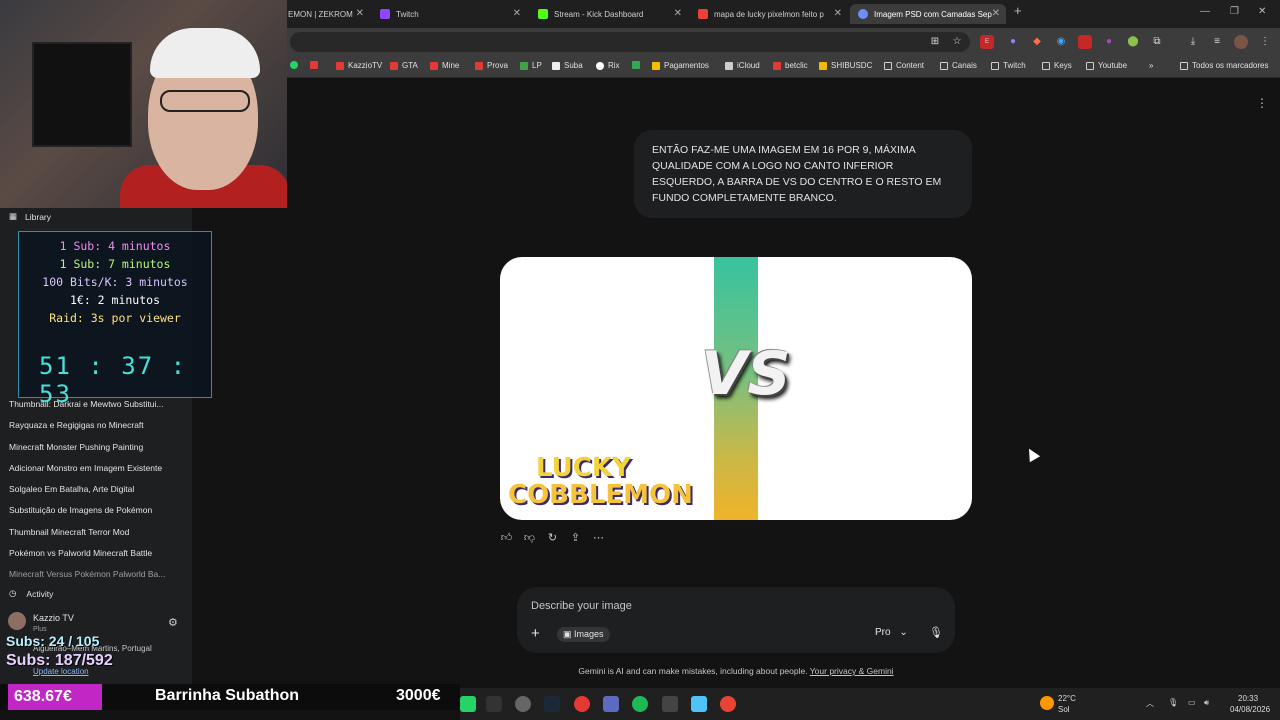 The height and width of the screenshot is (720, 1280). Describe the element at coordinates (1008, 65) in the screenshot. I see `bookmark-twitch: Twitch` at that location.